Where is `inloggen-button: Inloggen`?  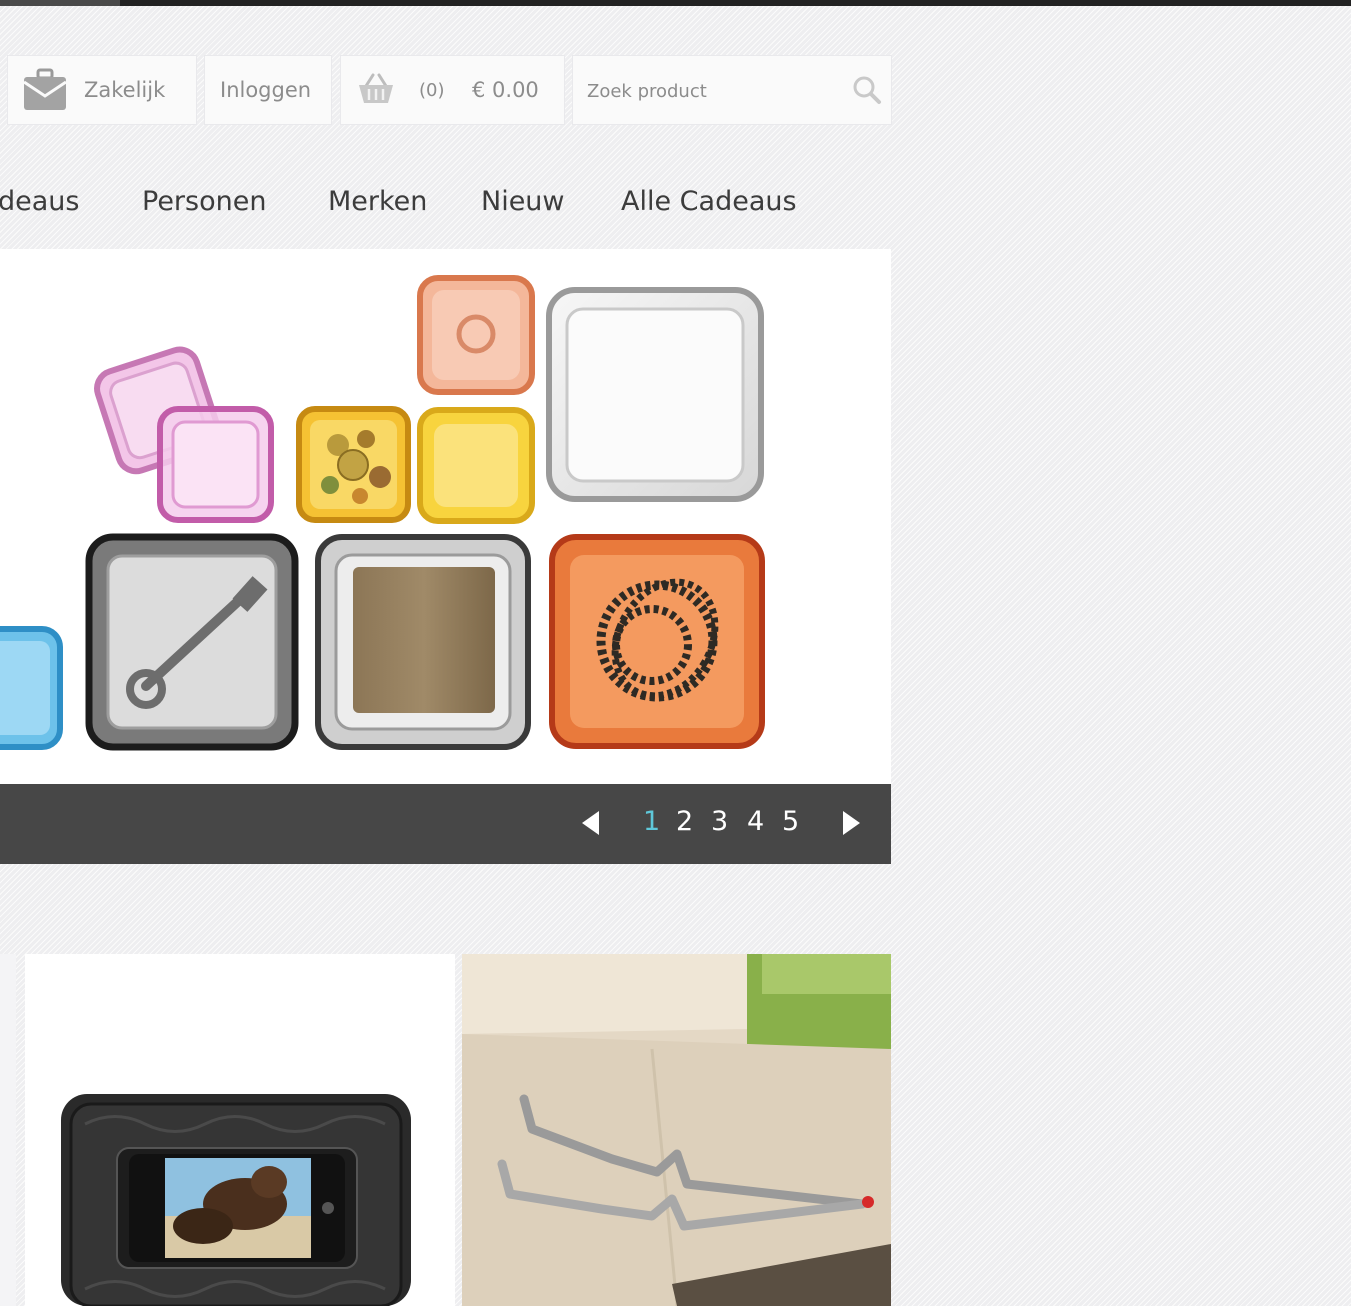
inloggen-button: Inloggen is located at coordinates (268, 90).